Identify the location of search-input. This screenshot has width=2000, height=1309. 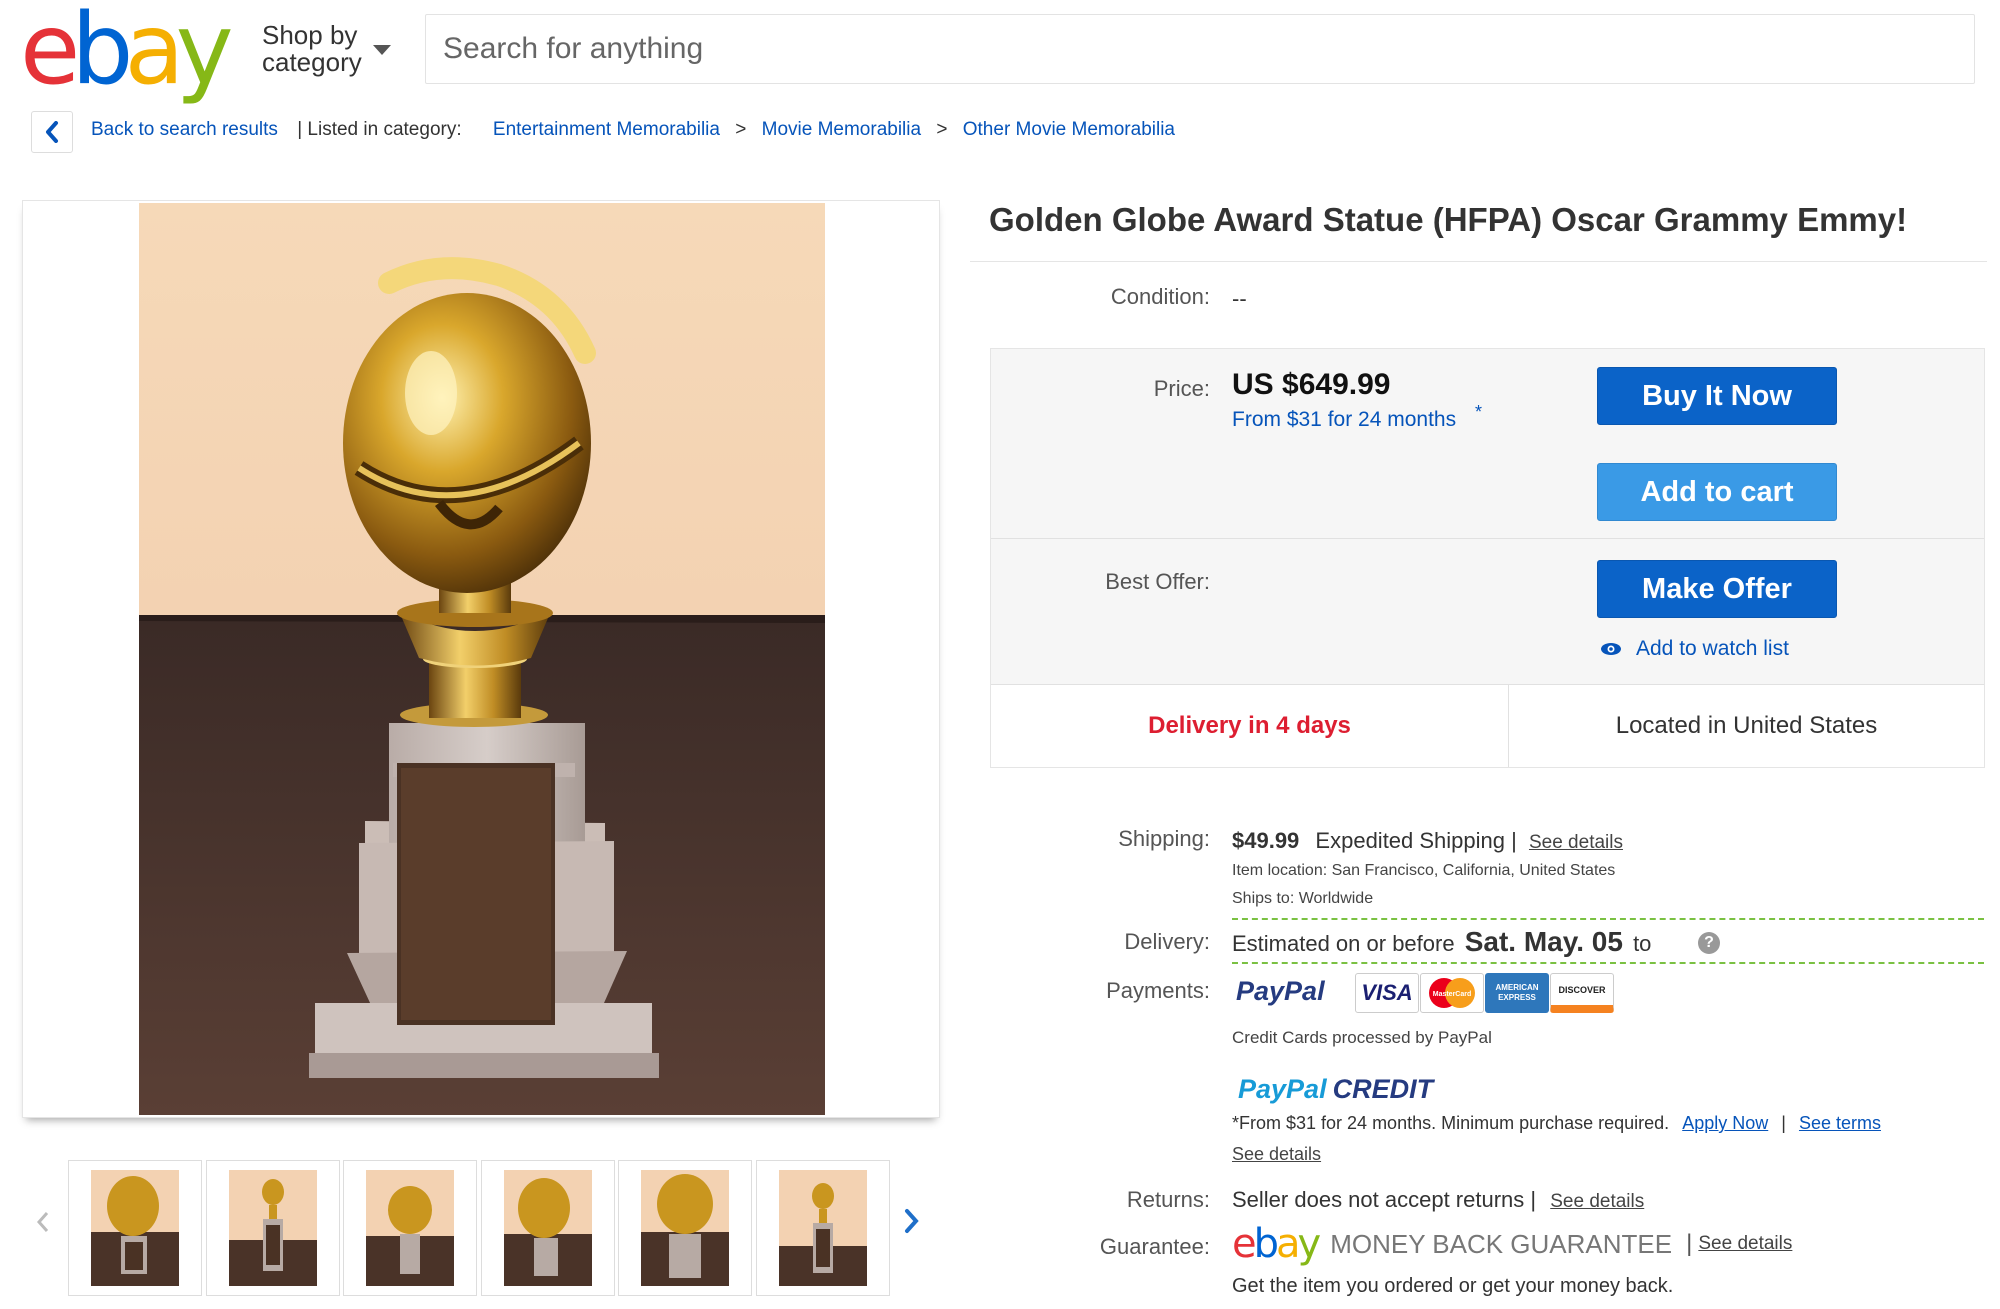
(1200, 49).